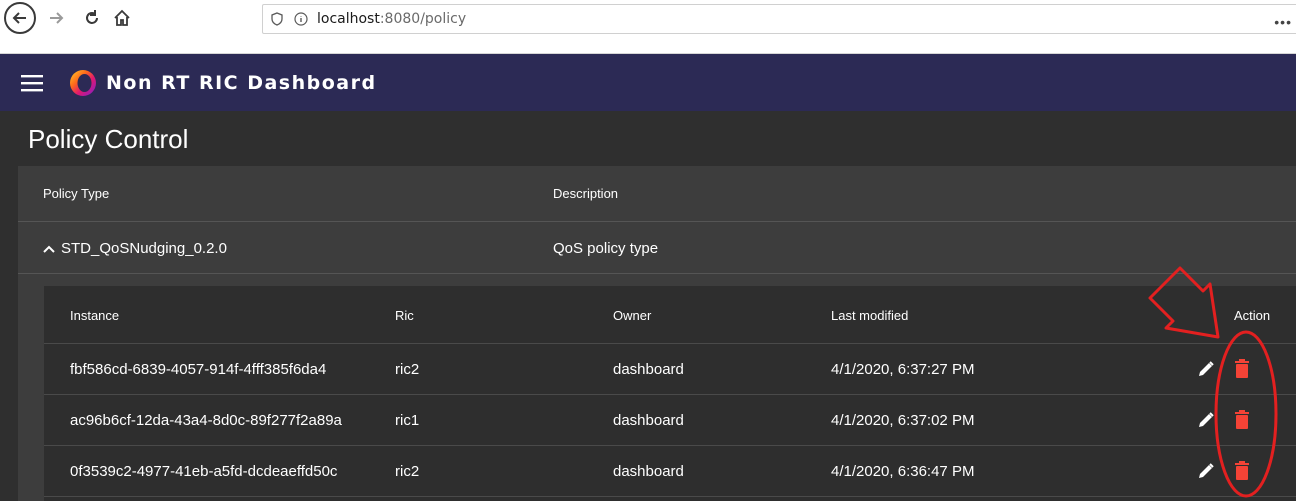 Image resolution: width=1296 pixels, height=501 pixels. I want to click on header-instance: Instance, so click(94, 315).